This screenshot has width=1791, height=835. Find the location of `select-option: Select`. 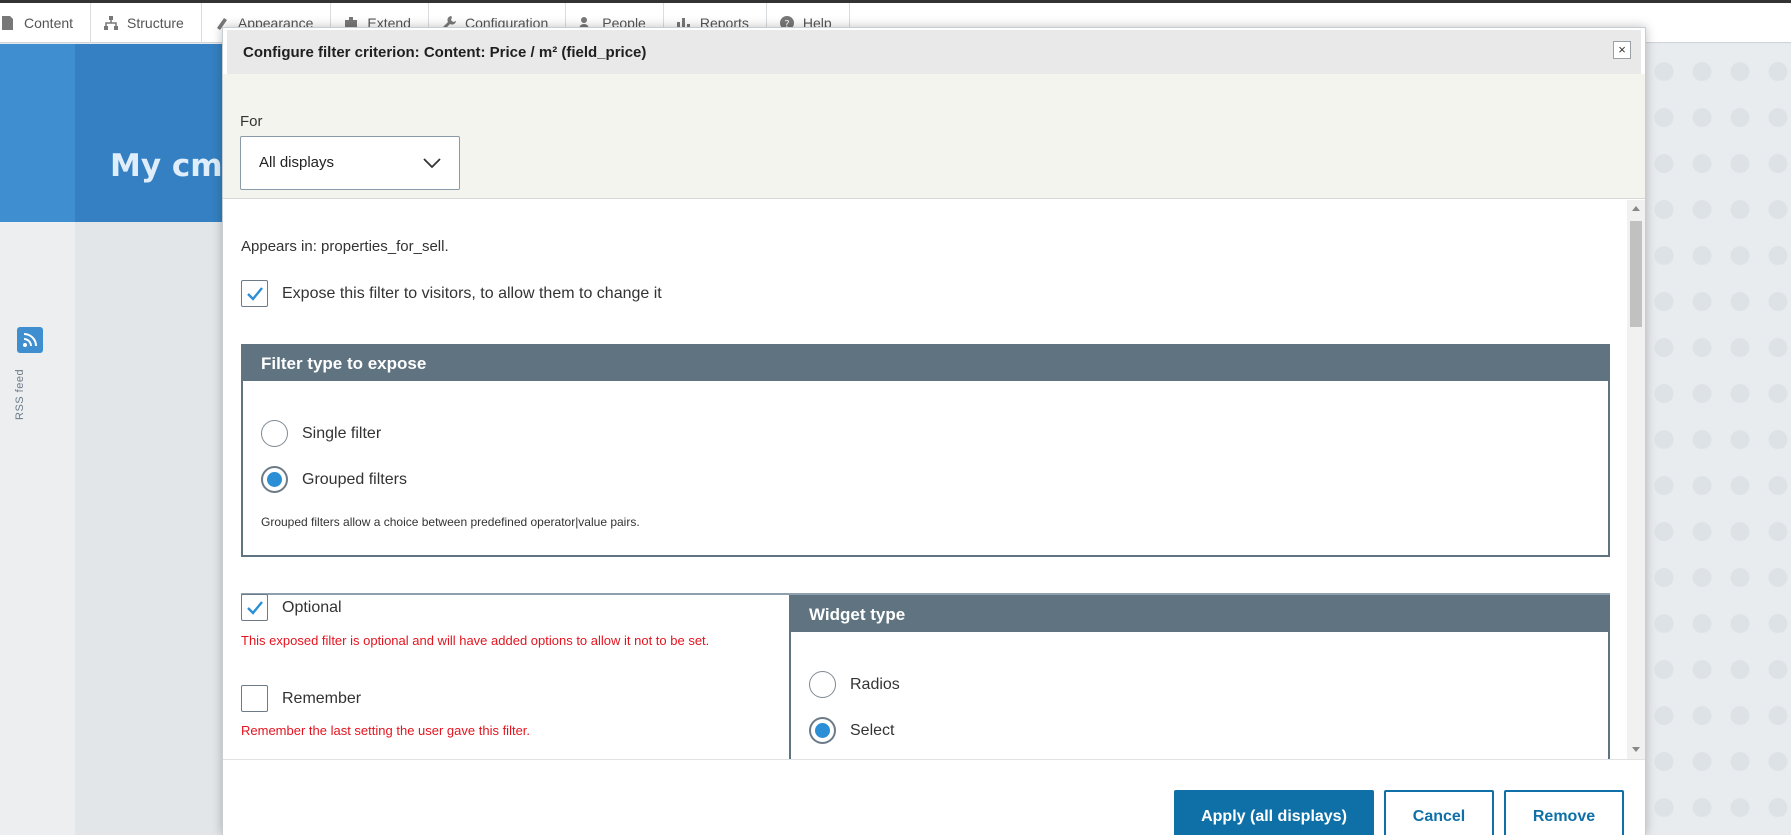

select-option: Select is located at coordinates (851, 730).